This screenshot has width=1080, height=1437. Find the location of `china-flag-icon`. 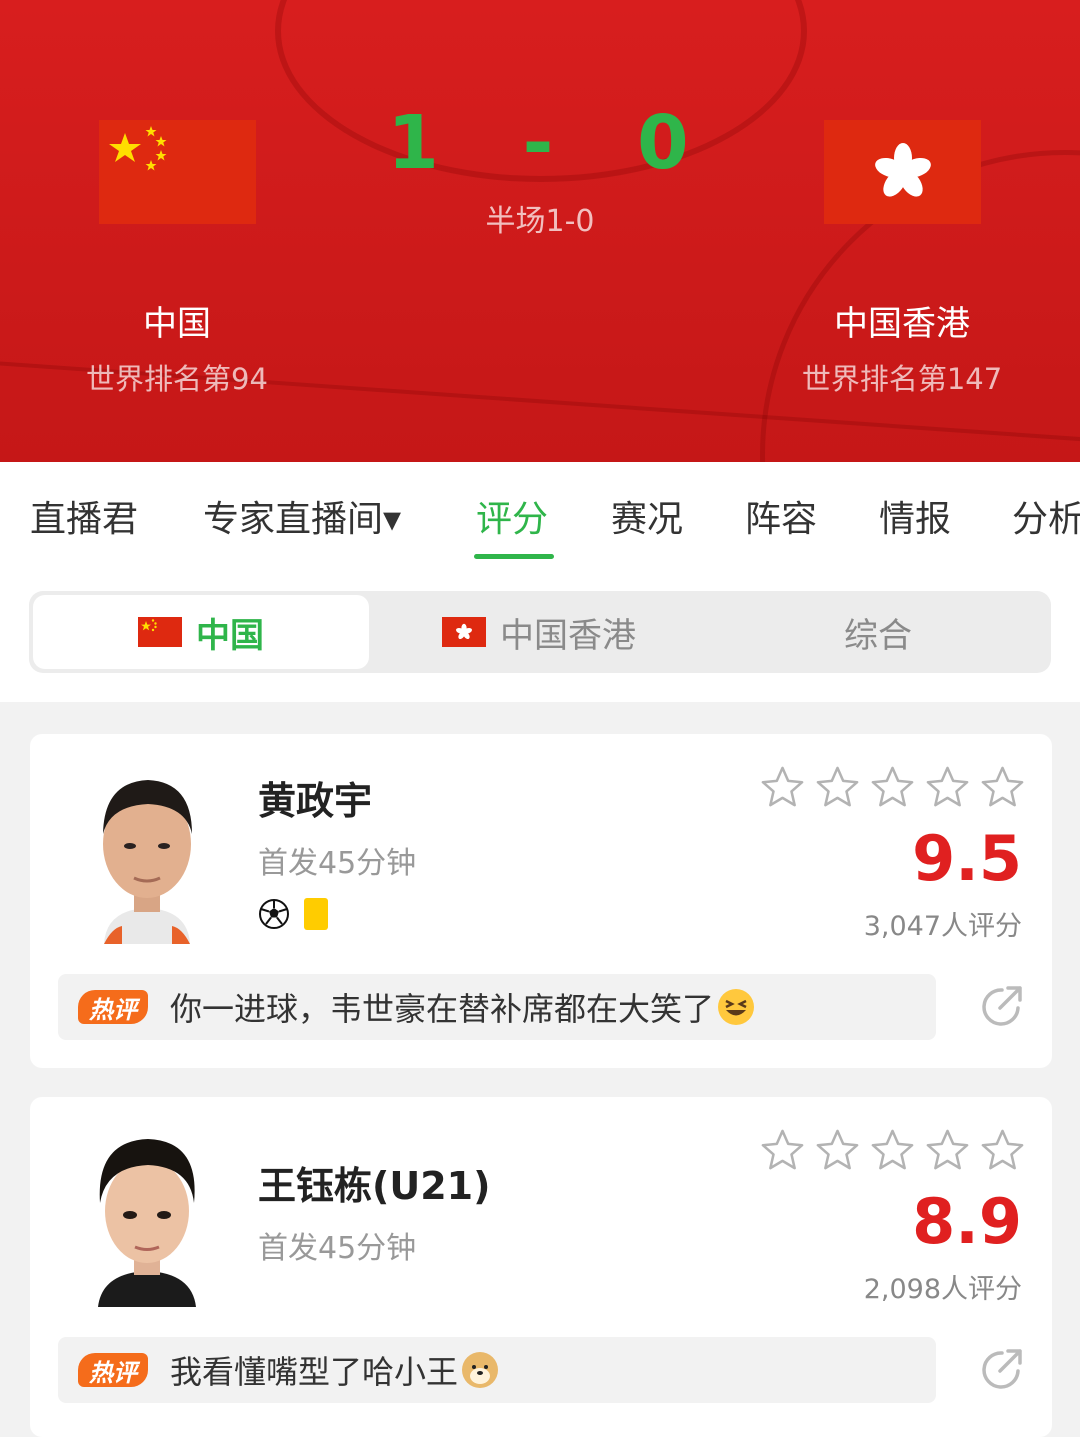

china-flag-icon is located at coordinates (160, 632).